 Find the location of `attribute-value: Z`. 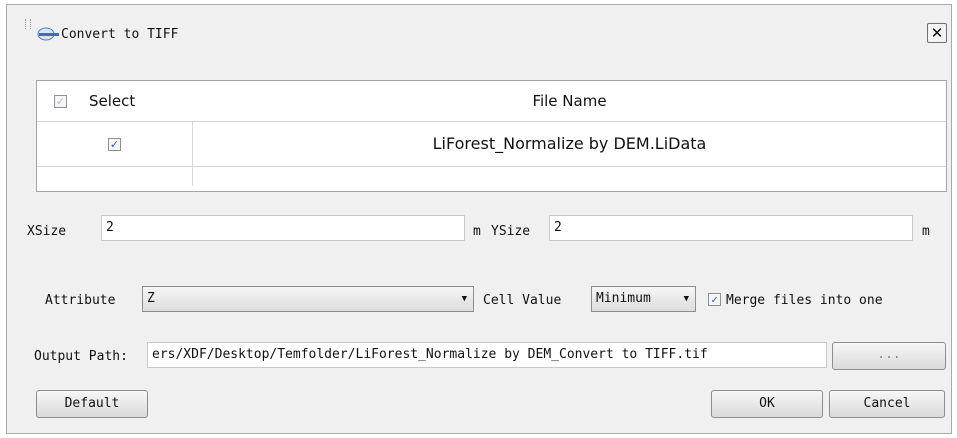

attribute-value: Z is located at coordinates (151, 298).